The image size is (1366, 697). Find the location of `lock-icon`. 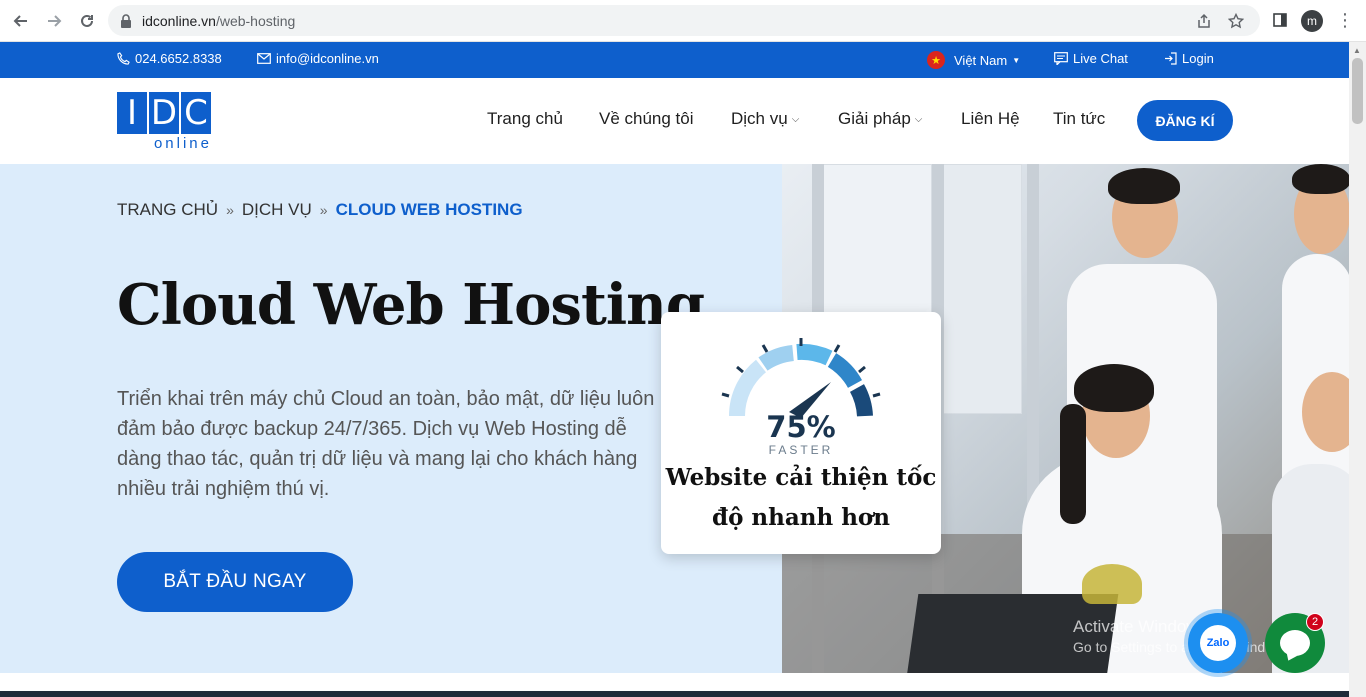

lock-icon is located at coordinates (126, 20).